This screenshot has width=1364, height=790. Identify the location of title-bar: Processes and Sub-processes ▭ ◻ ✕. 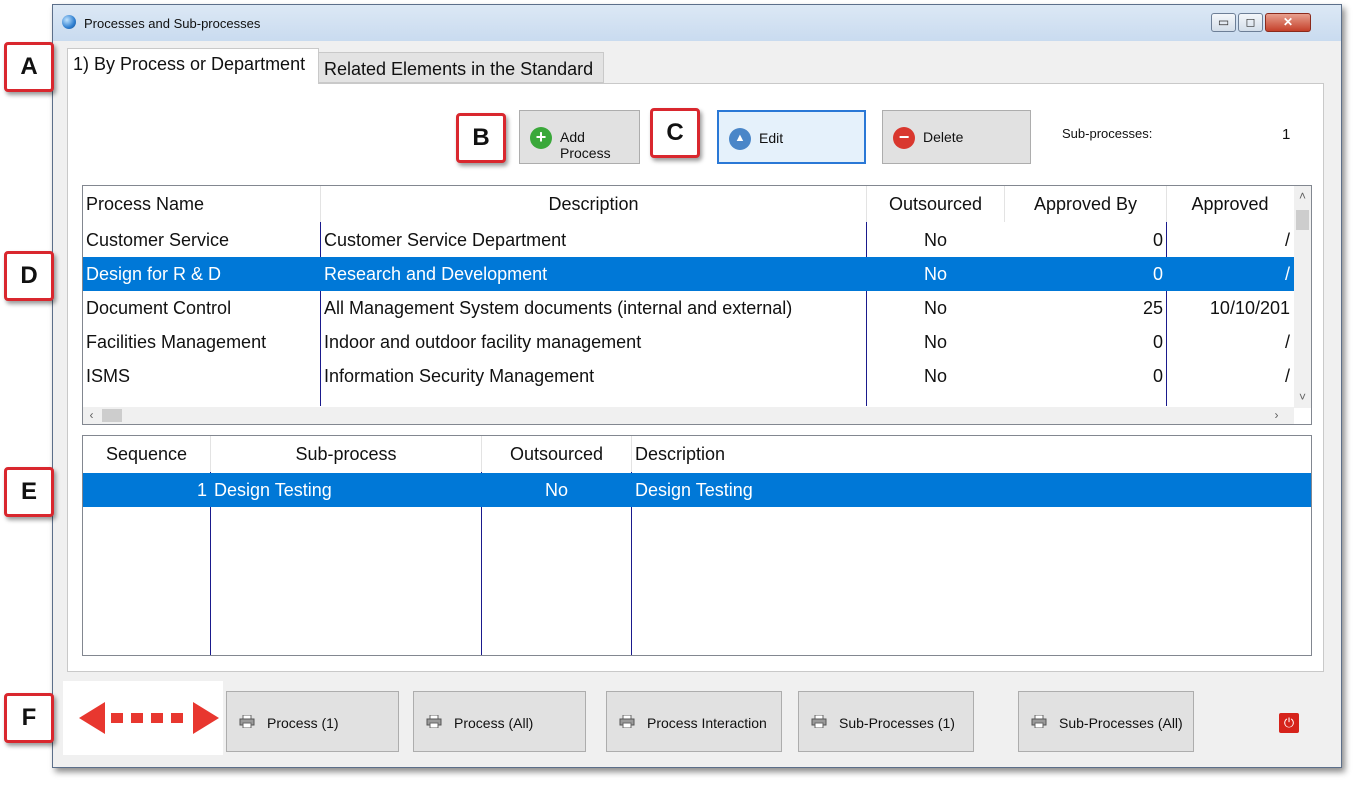
(697, 23).